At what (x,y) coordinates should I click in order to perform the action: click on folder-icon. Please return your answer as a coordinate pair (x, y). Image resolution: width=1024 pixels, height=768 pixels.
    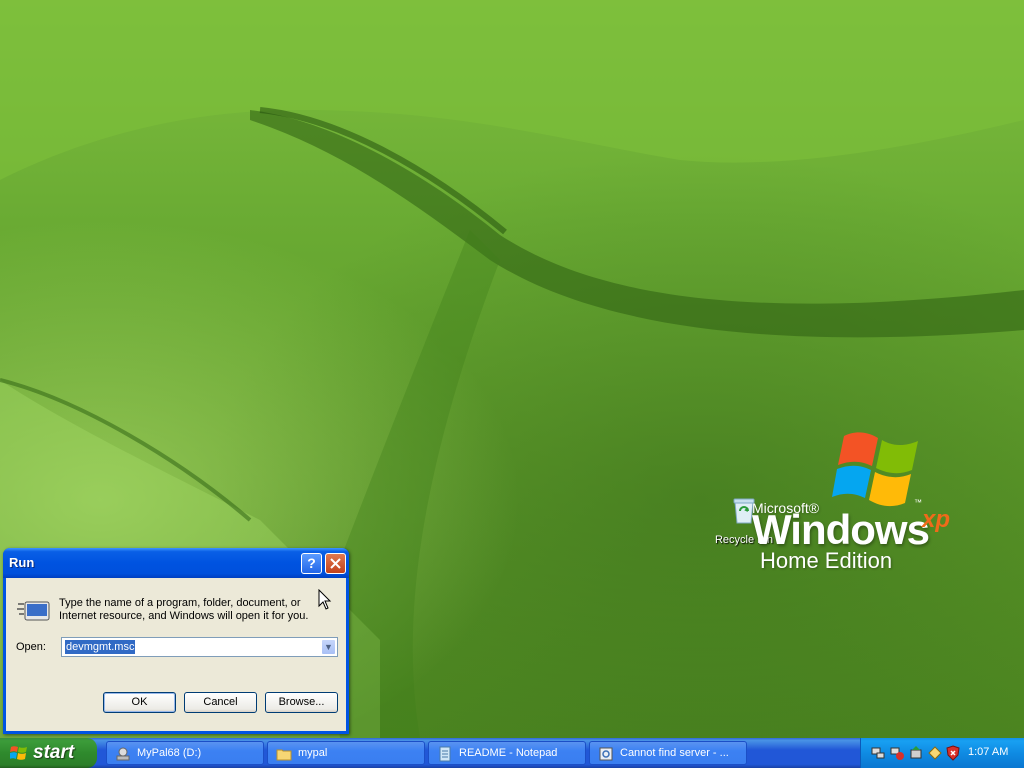
    Looking at the image, I should click on (284, 755).